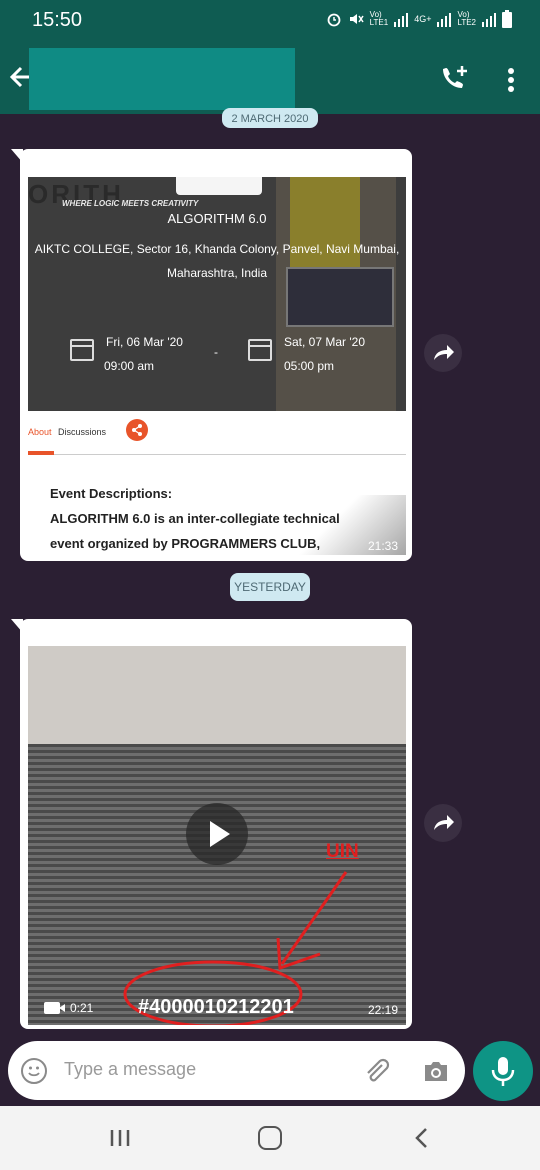  I want to click on share-icon, so click(137, 430).